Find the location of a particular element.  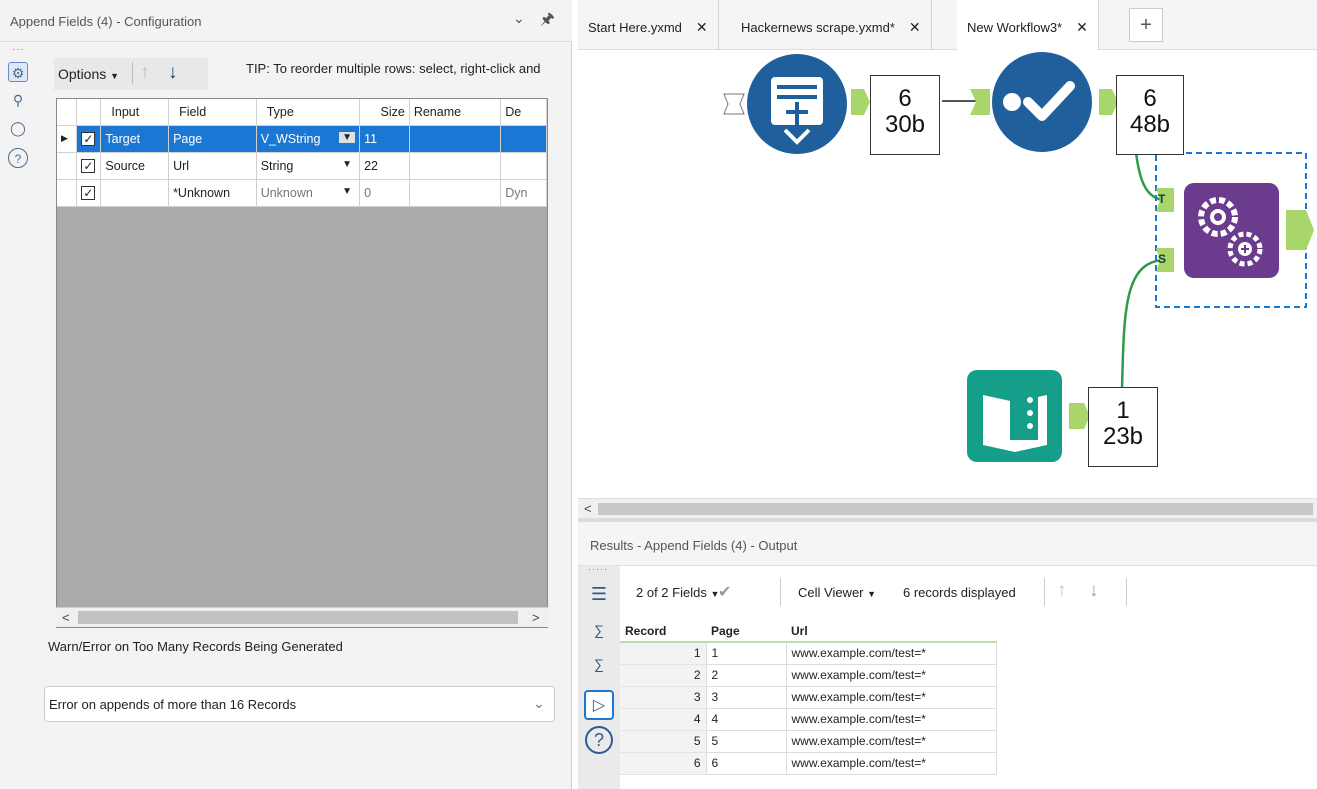

col-header-field: Field is located at coordinates (212, 112).